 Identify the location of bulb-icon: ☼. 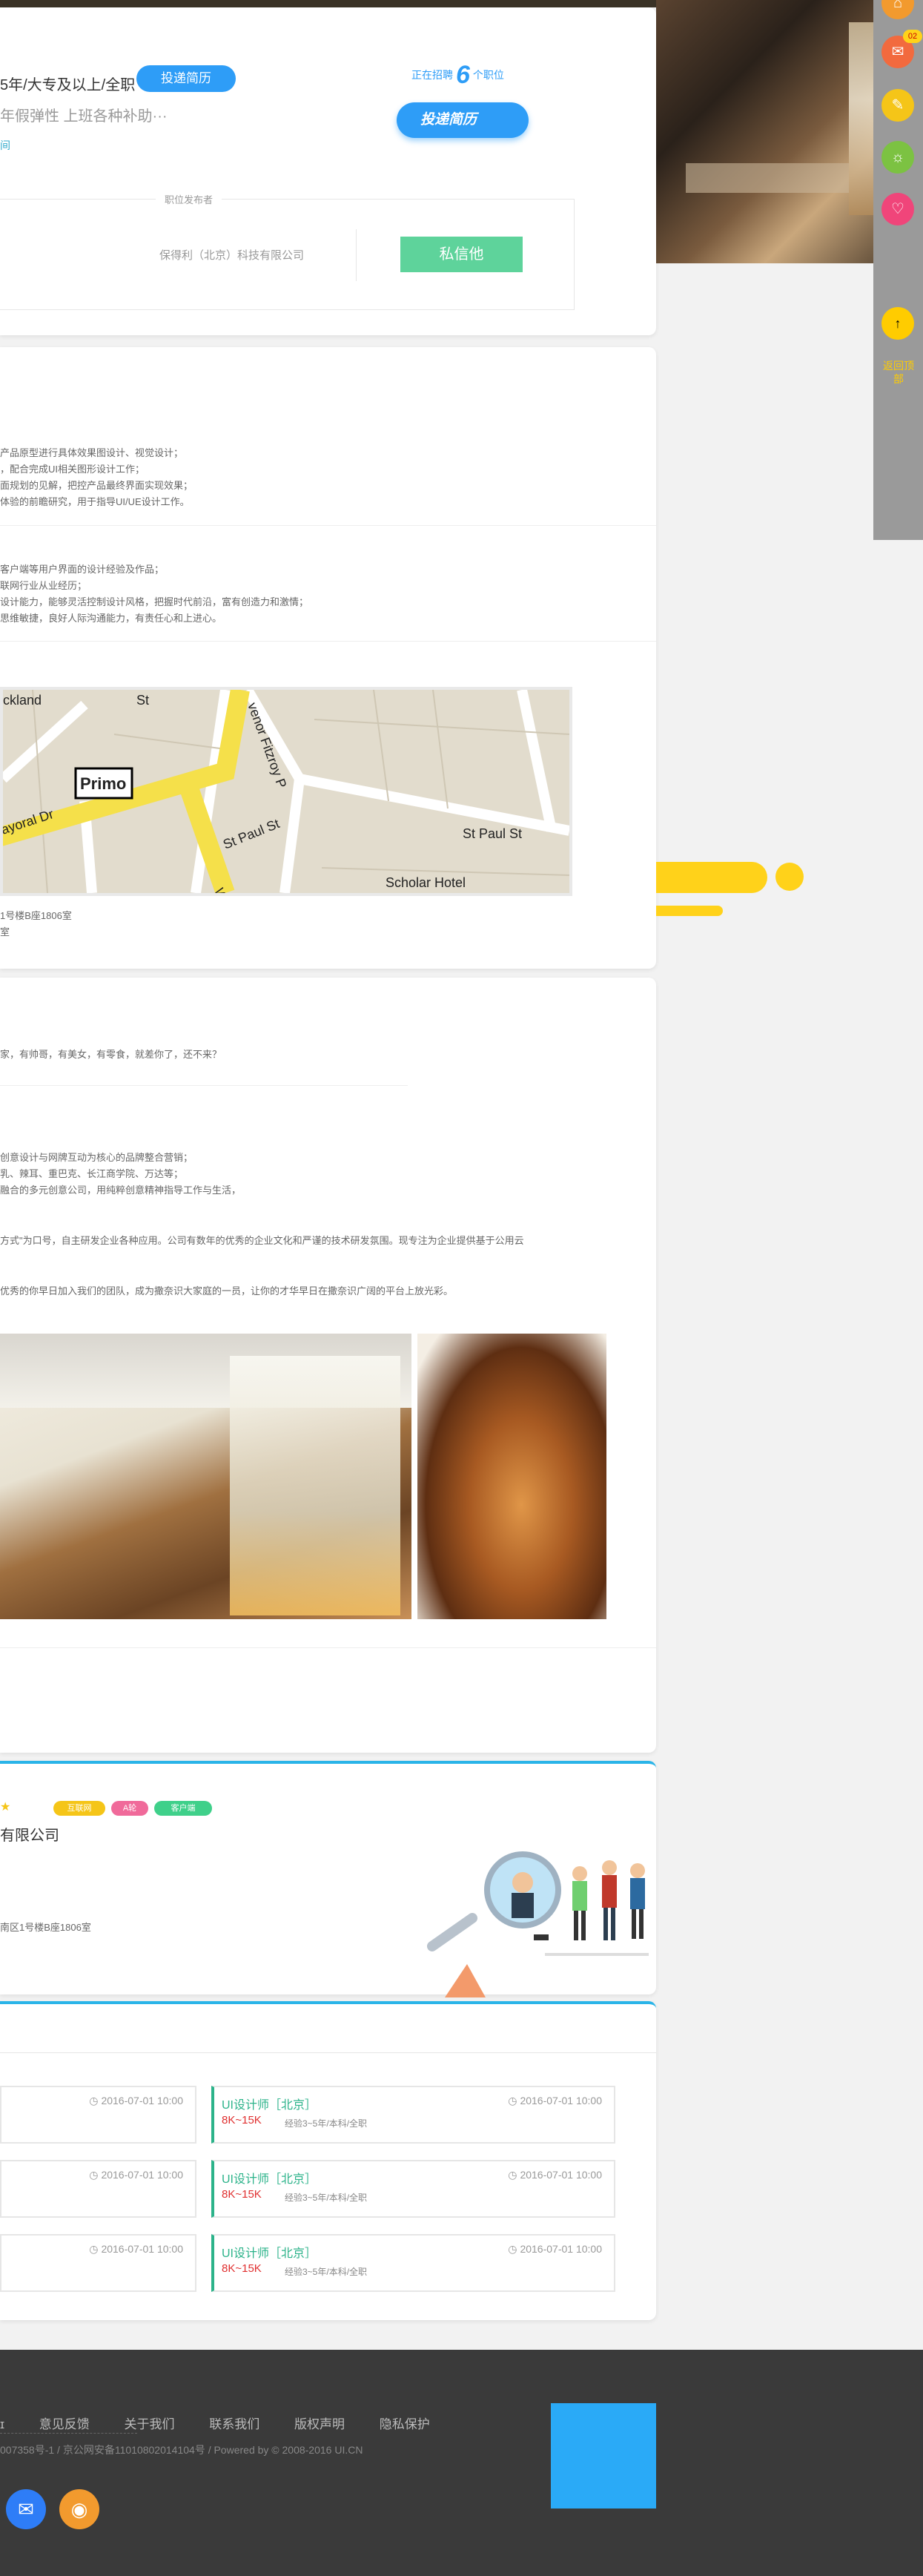
(898, 158).